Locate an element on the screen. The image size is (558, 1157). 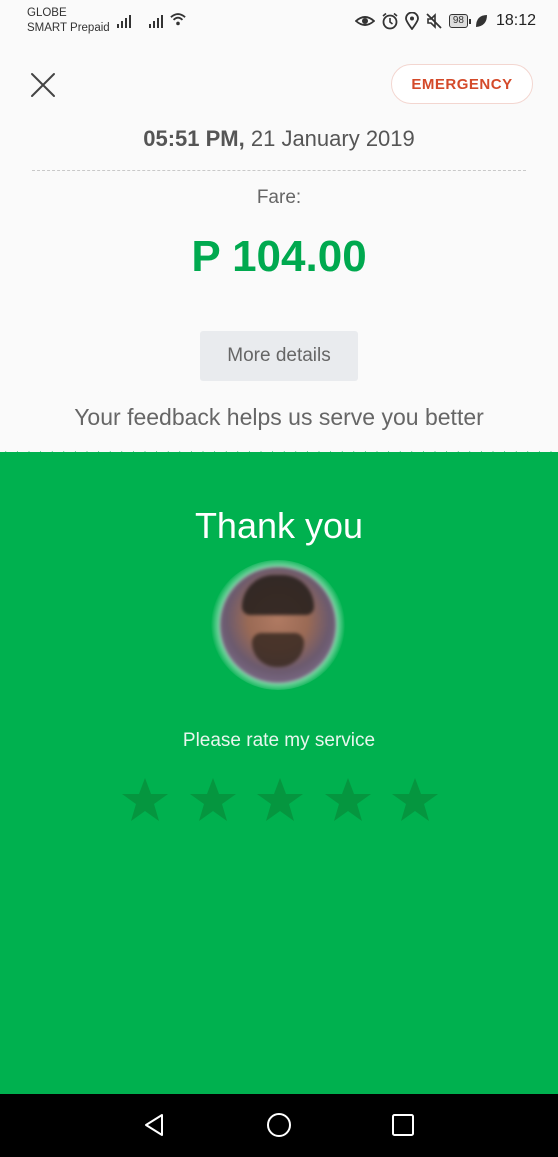
carrier-1: GLOBE is located at coordinates (47, 13).